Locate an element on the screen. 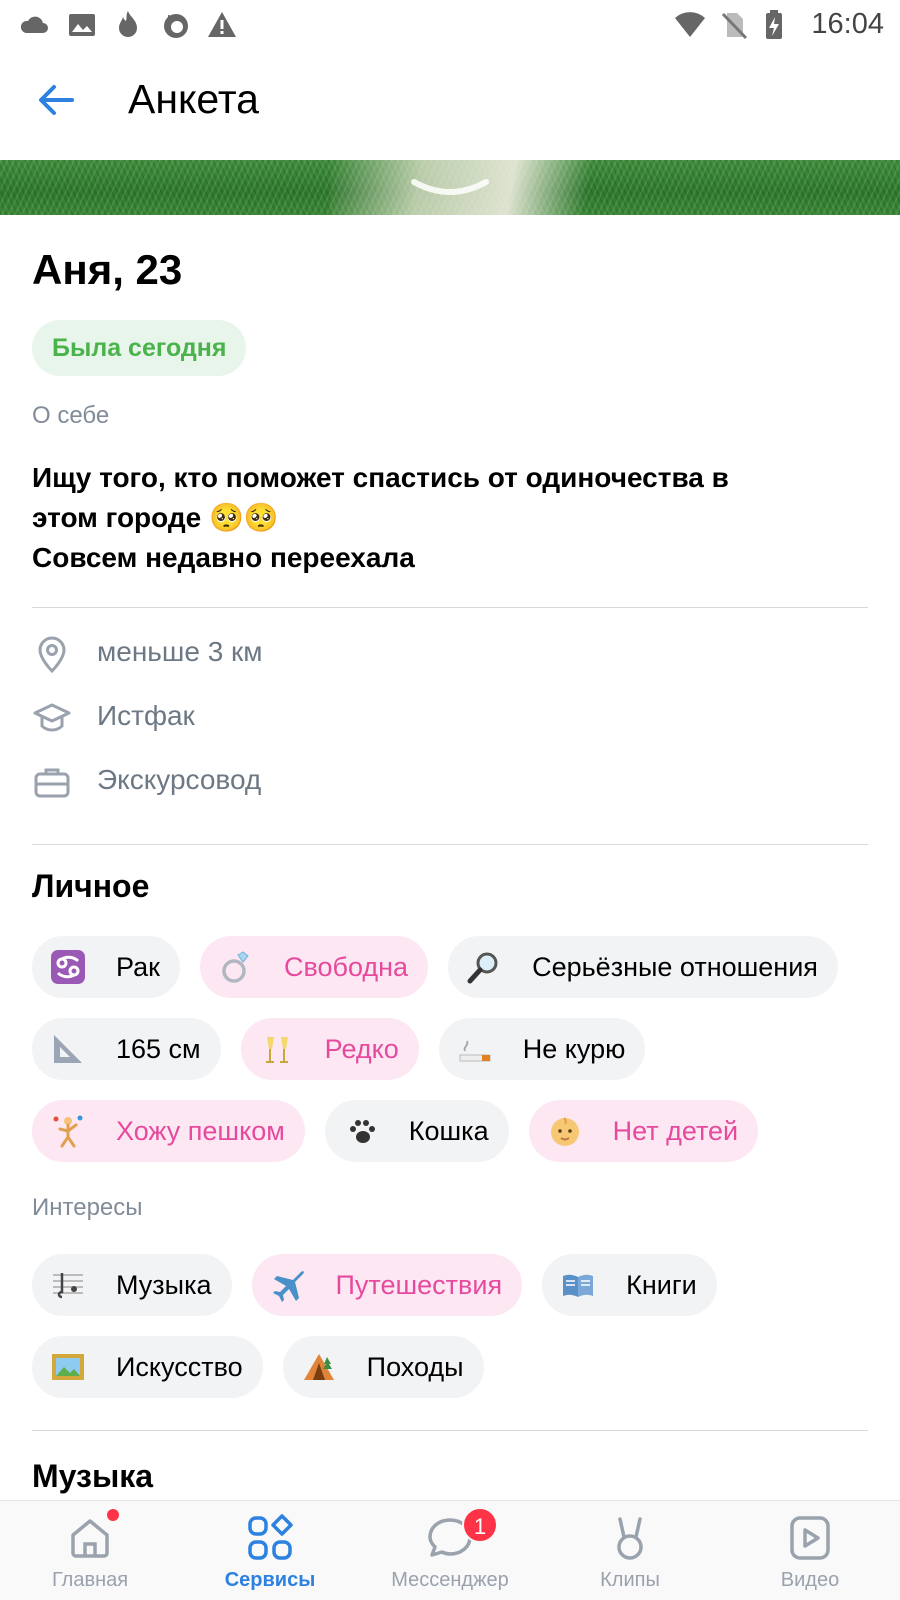 This screenshot has height=1600, width=900. chip-label: Искусство is located at coordinates (179, 1366).